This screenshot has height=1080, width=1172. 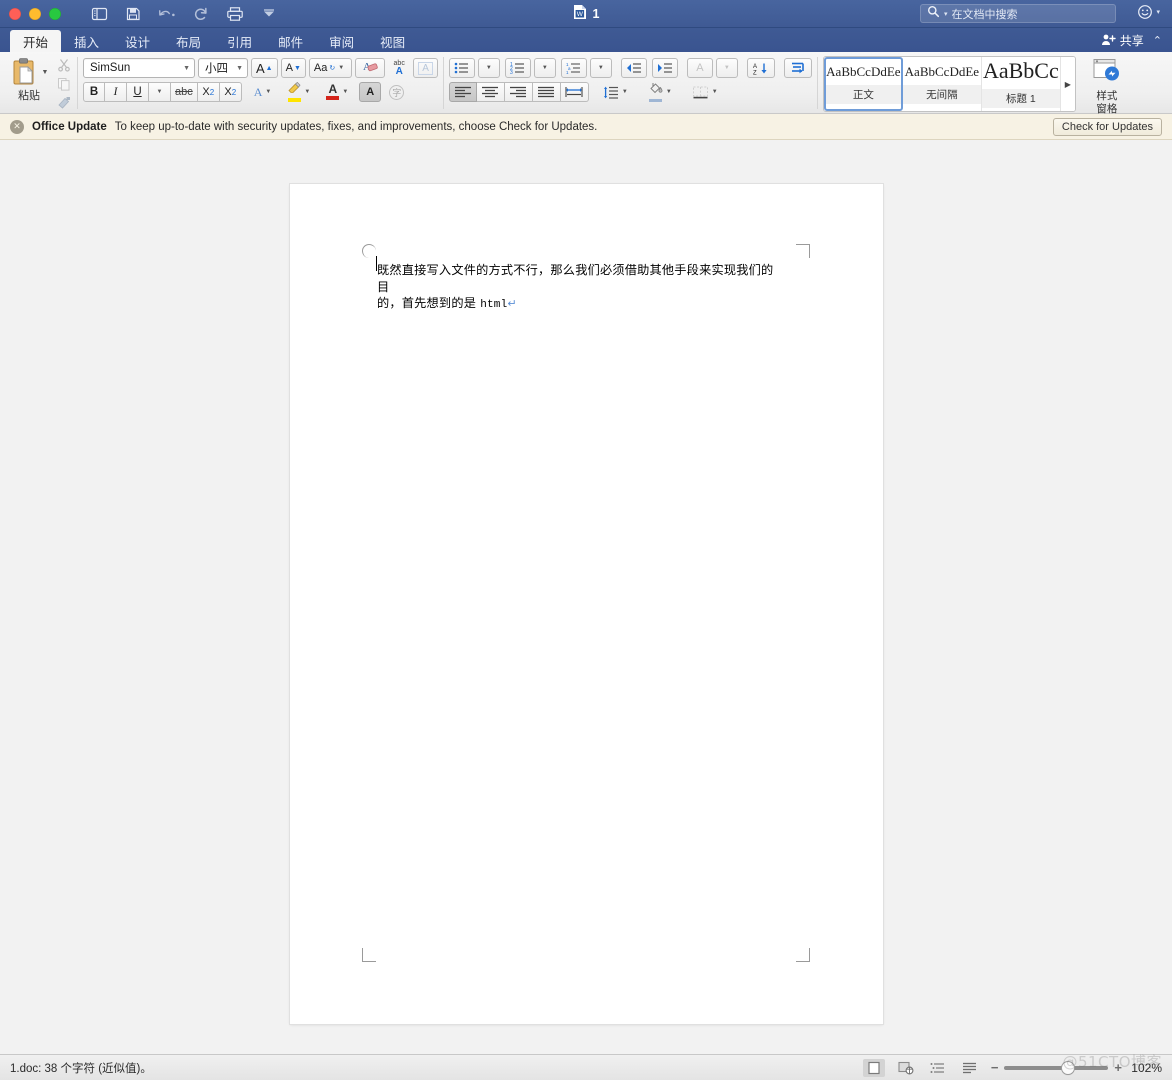 What do you see at coordinates (633, 68) in the screenshot?
I see `decrease-indent-button` at bounding box center [633, 68].